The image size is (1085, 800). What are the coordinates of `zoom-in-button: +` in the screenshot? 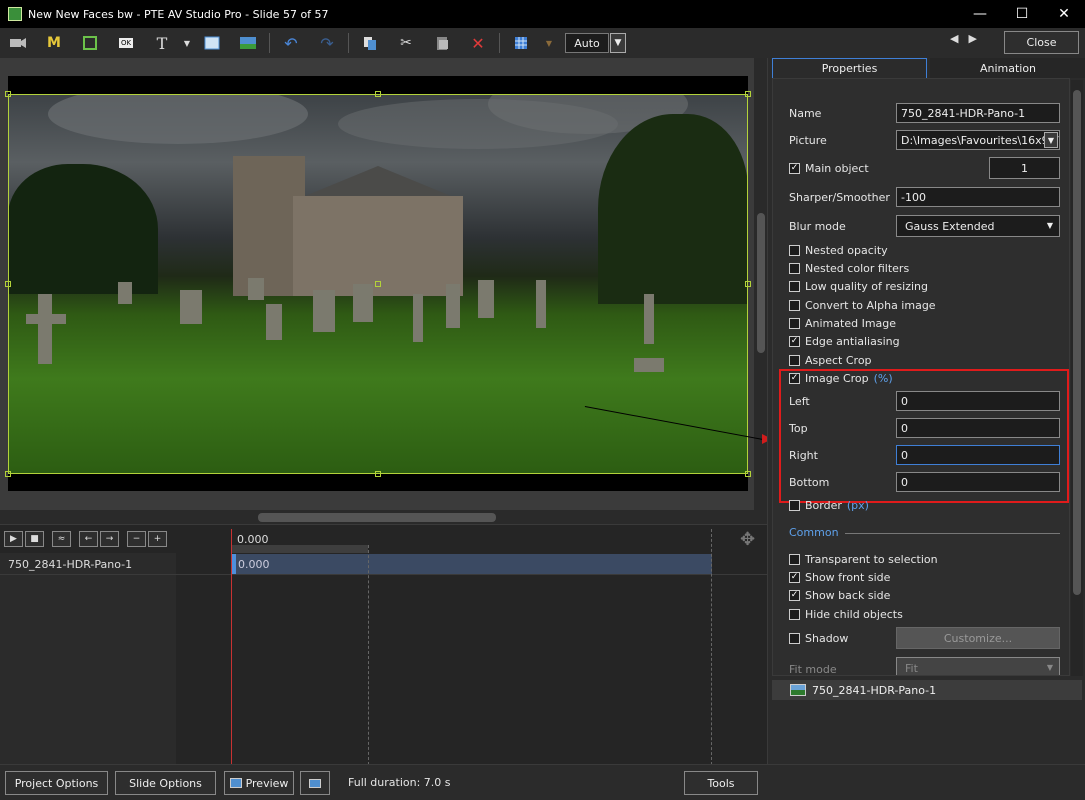 It's located at (157, 539).